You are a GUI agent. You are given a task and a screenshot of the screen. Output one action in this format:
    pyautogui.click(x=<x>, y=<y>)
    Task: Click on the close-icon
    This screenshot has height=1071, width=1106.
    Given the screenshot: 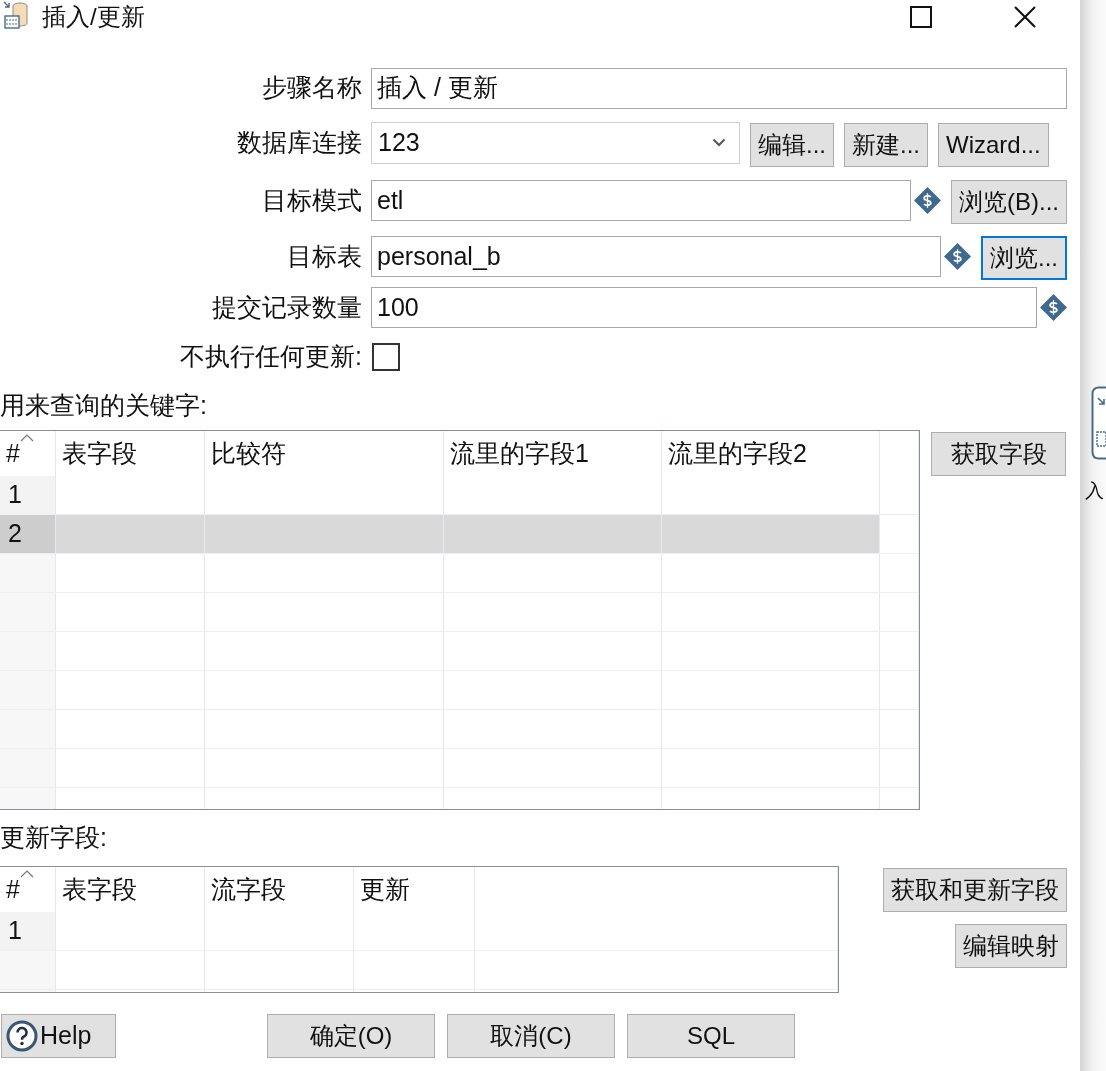 What is the action you would take?
    pyautogui.click(x=1025, y=17)
    